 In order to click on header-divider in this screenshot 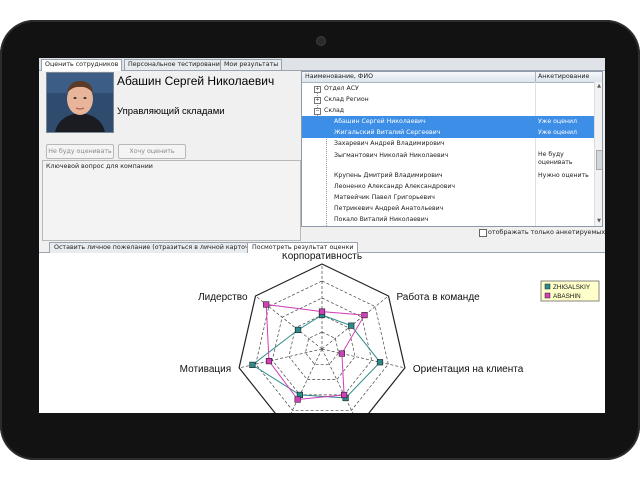, I will do `click(535, 77)`.